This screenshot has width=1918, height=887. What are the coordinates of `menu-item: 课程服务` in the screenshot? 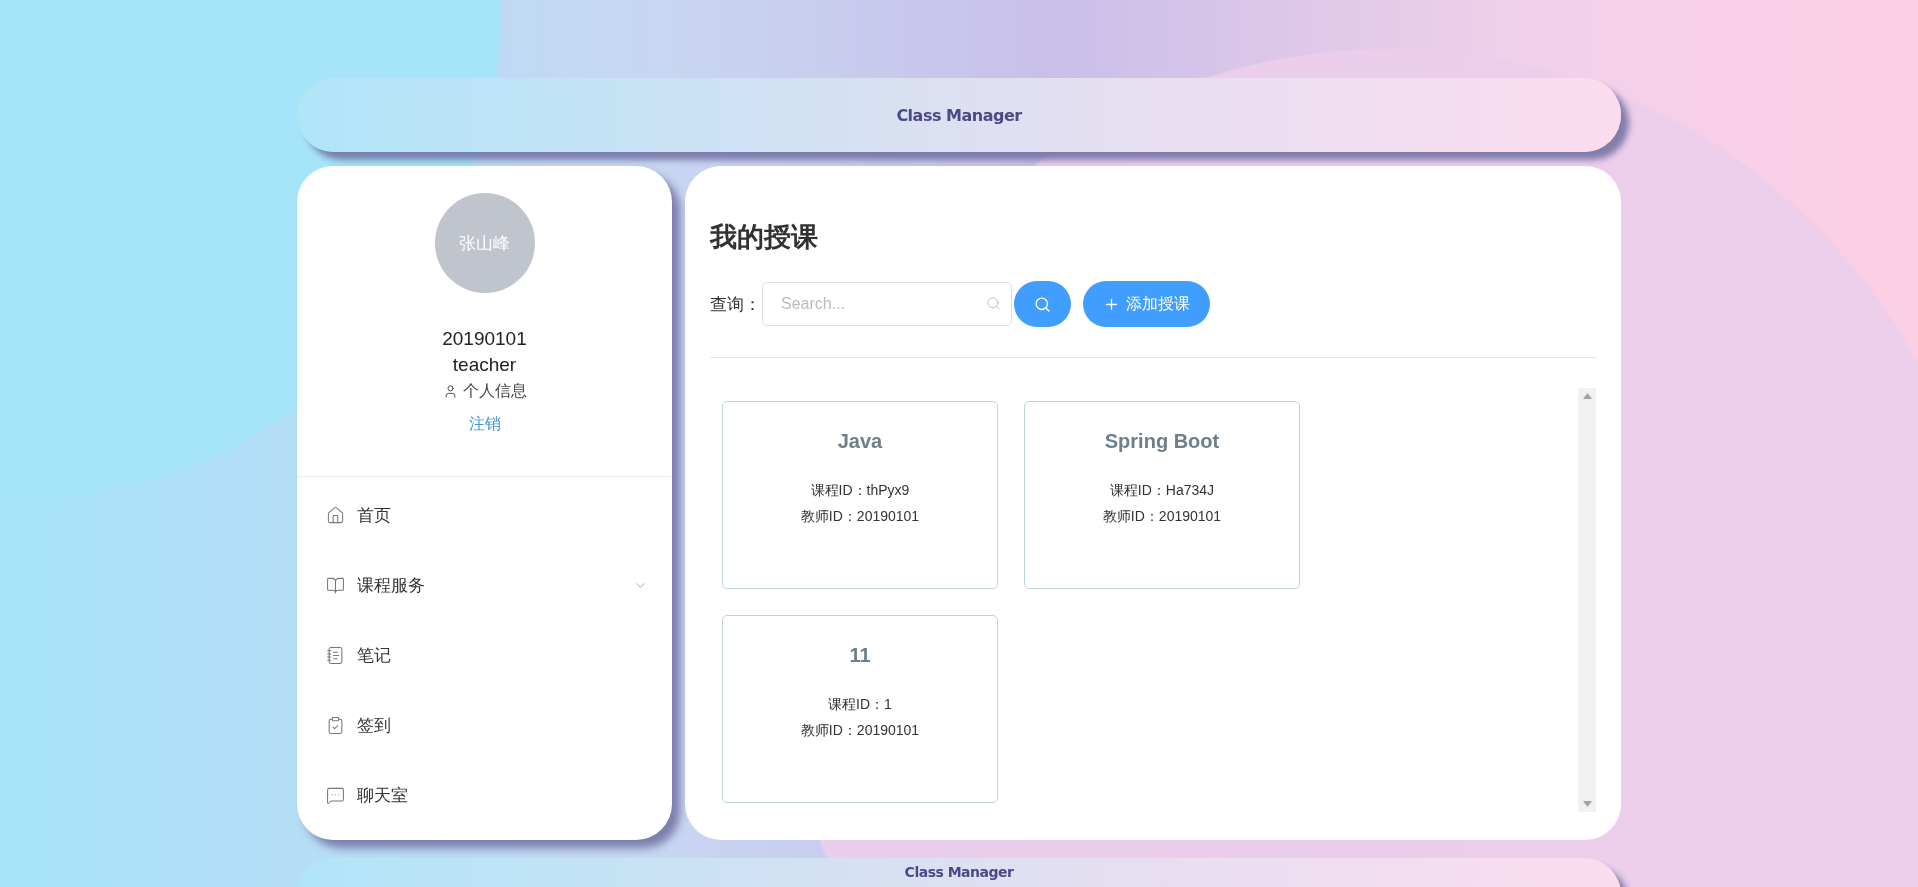 It's located at (484, 585).